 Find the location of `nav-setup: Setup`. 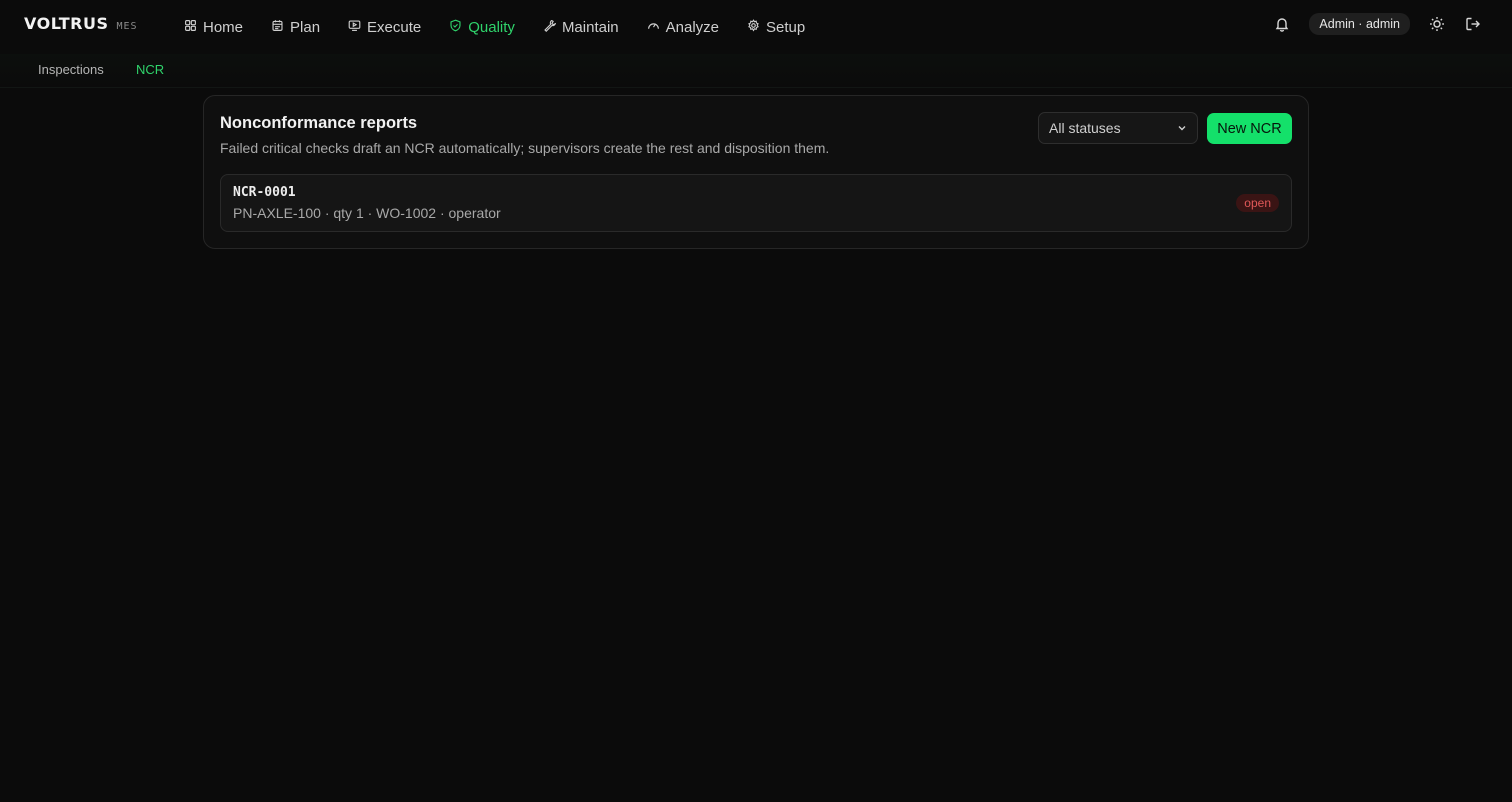

nav-setup: Setup is located at coordinates (776, 27).